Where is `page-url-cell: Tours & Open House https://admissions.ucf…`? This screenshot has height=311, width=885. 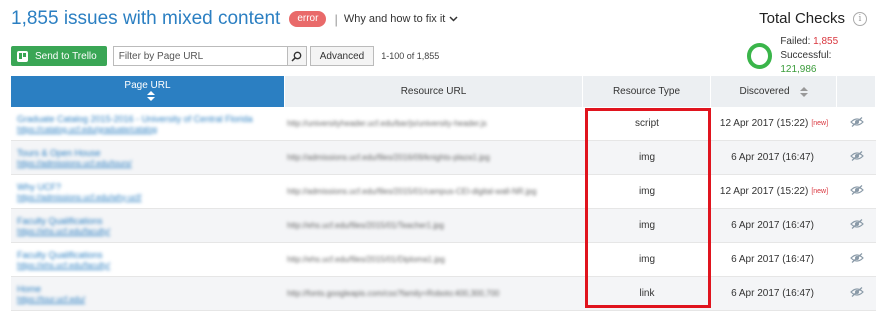 page-url-cell: Tours & Open House https://admissions.ucf… is located at coordinates (148, 157).